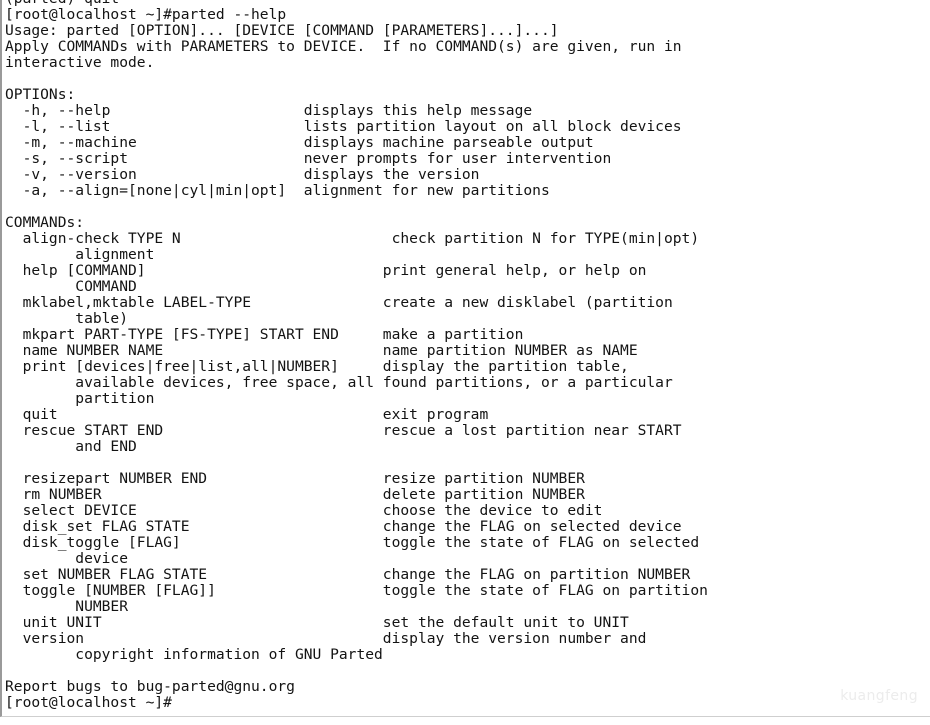 The width and height of the screenshot is (930, 725). I want to click on terminal-line: -h, --help displays this help message, so click(269, 110).